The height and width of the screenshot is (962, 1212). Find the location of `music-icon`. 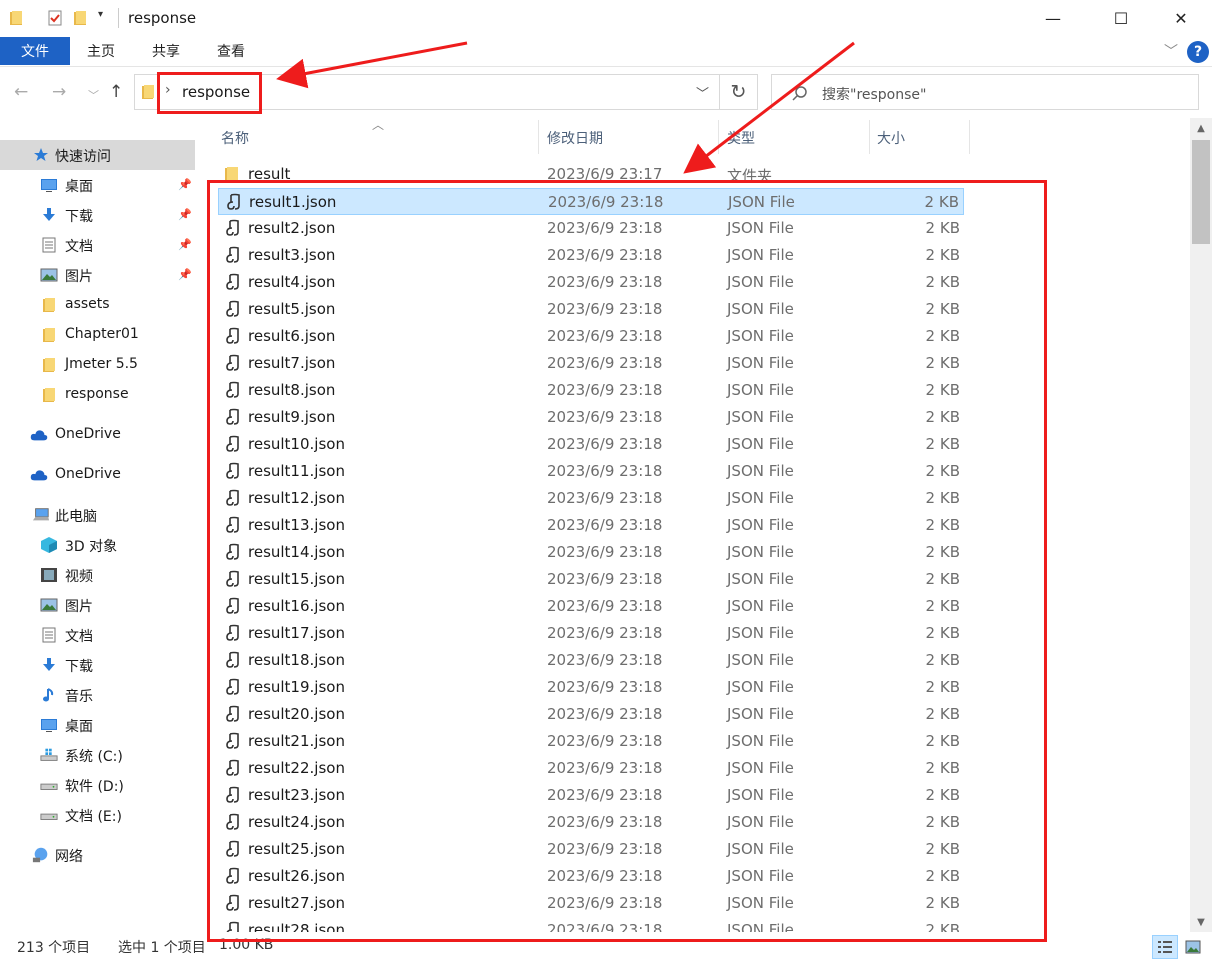

music-icon is located at coordinates (49, 695).